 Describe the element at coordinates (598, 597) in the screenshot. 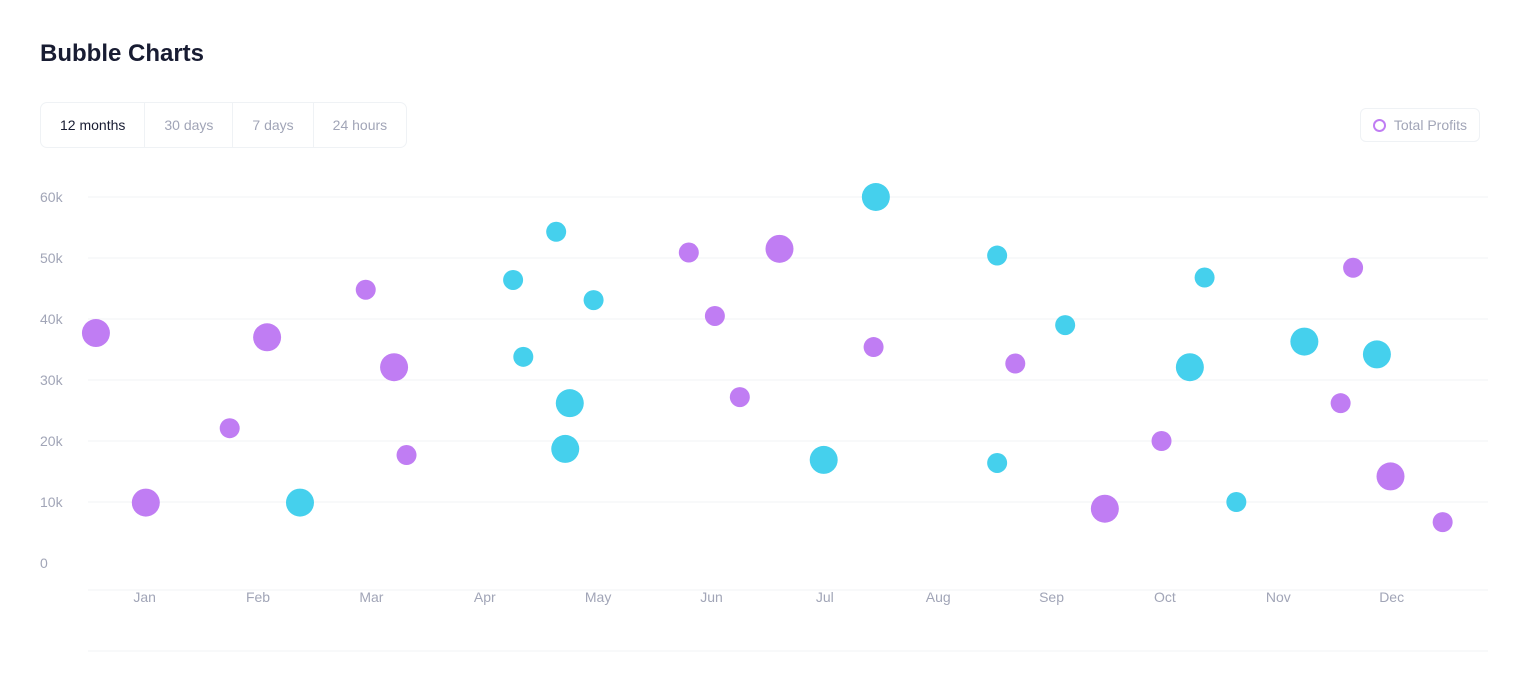

I see `x-tick-label: May` at that location.